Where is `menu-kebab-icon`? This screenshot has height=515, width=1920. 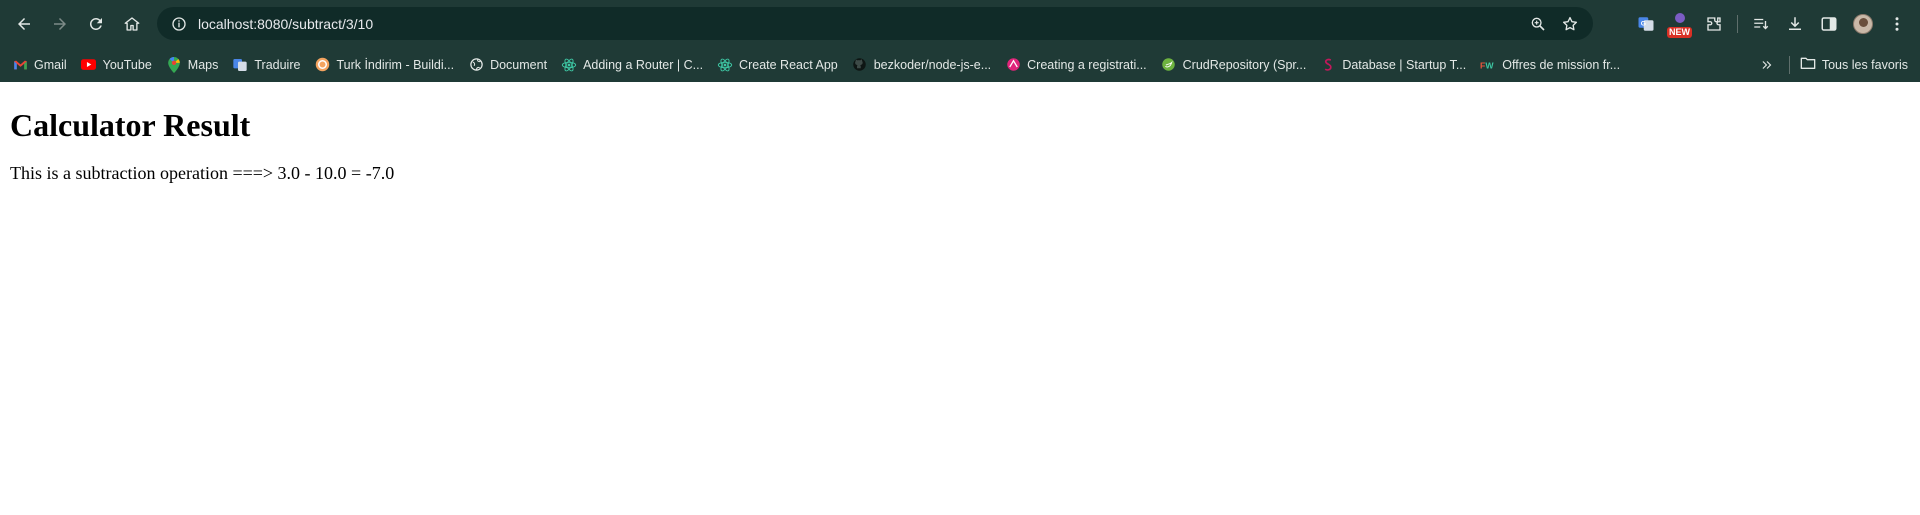
menu-kebab-icon is located at coordinates (1897, 23).